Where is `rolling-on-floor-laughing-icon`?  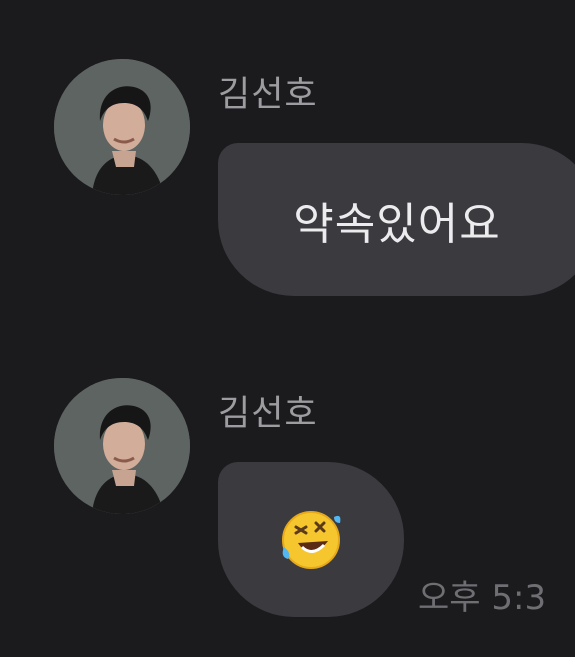 rolling-on-floor-laughing-icon is located at coordinates (311, 540).